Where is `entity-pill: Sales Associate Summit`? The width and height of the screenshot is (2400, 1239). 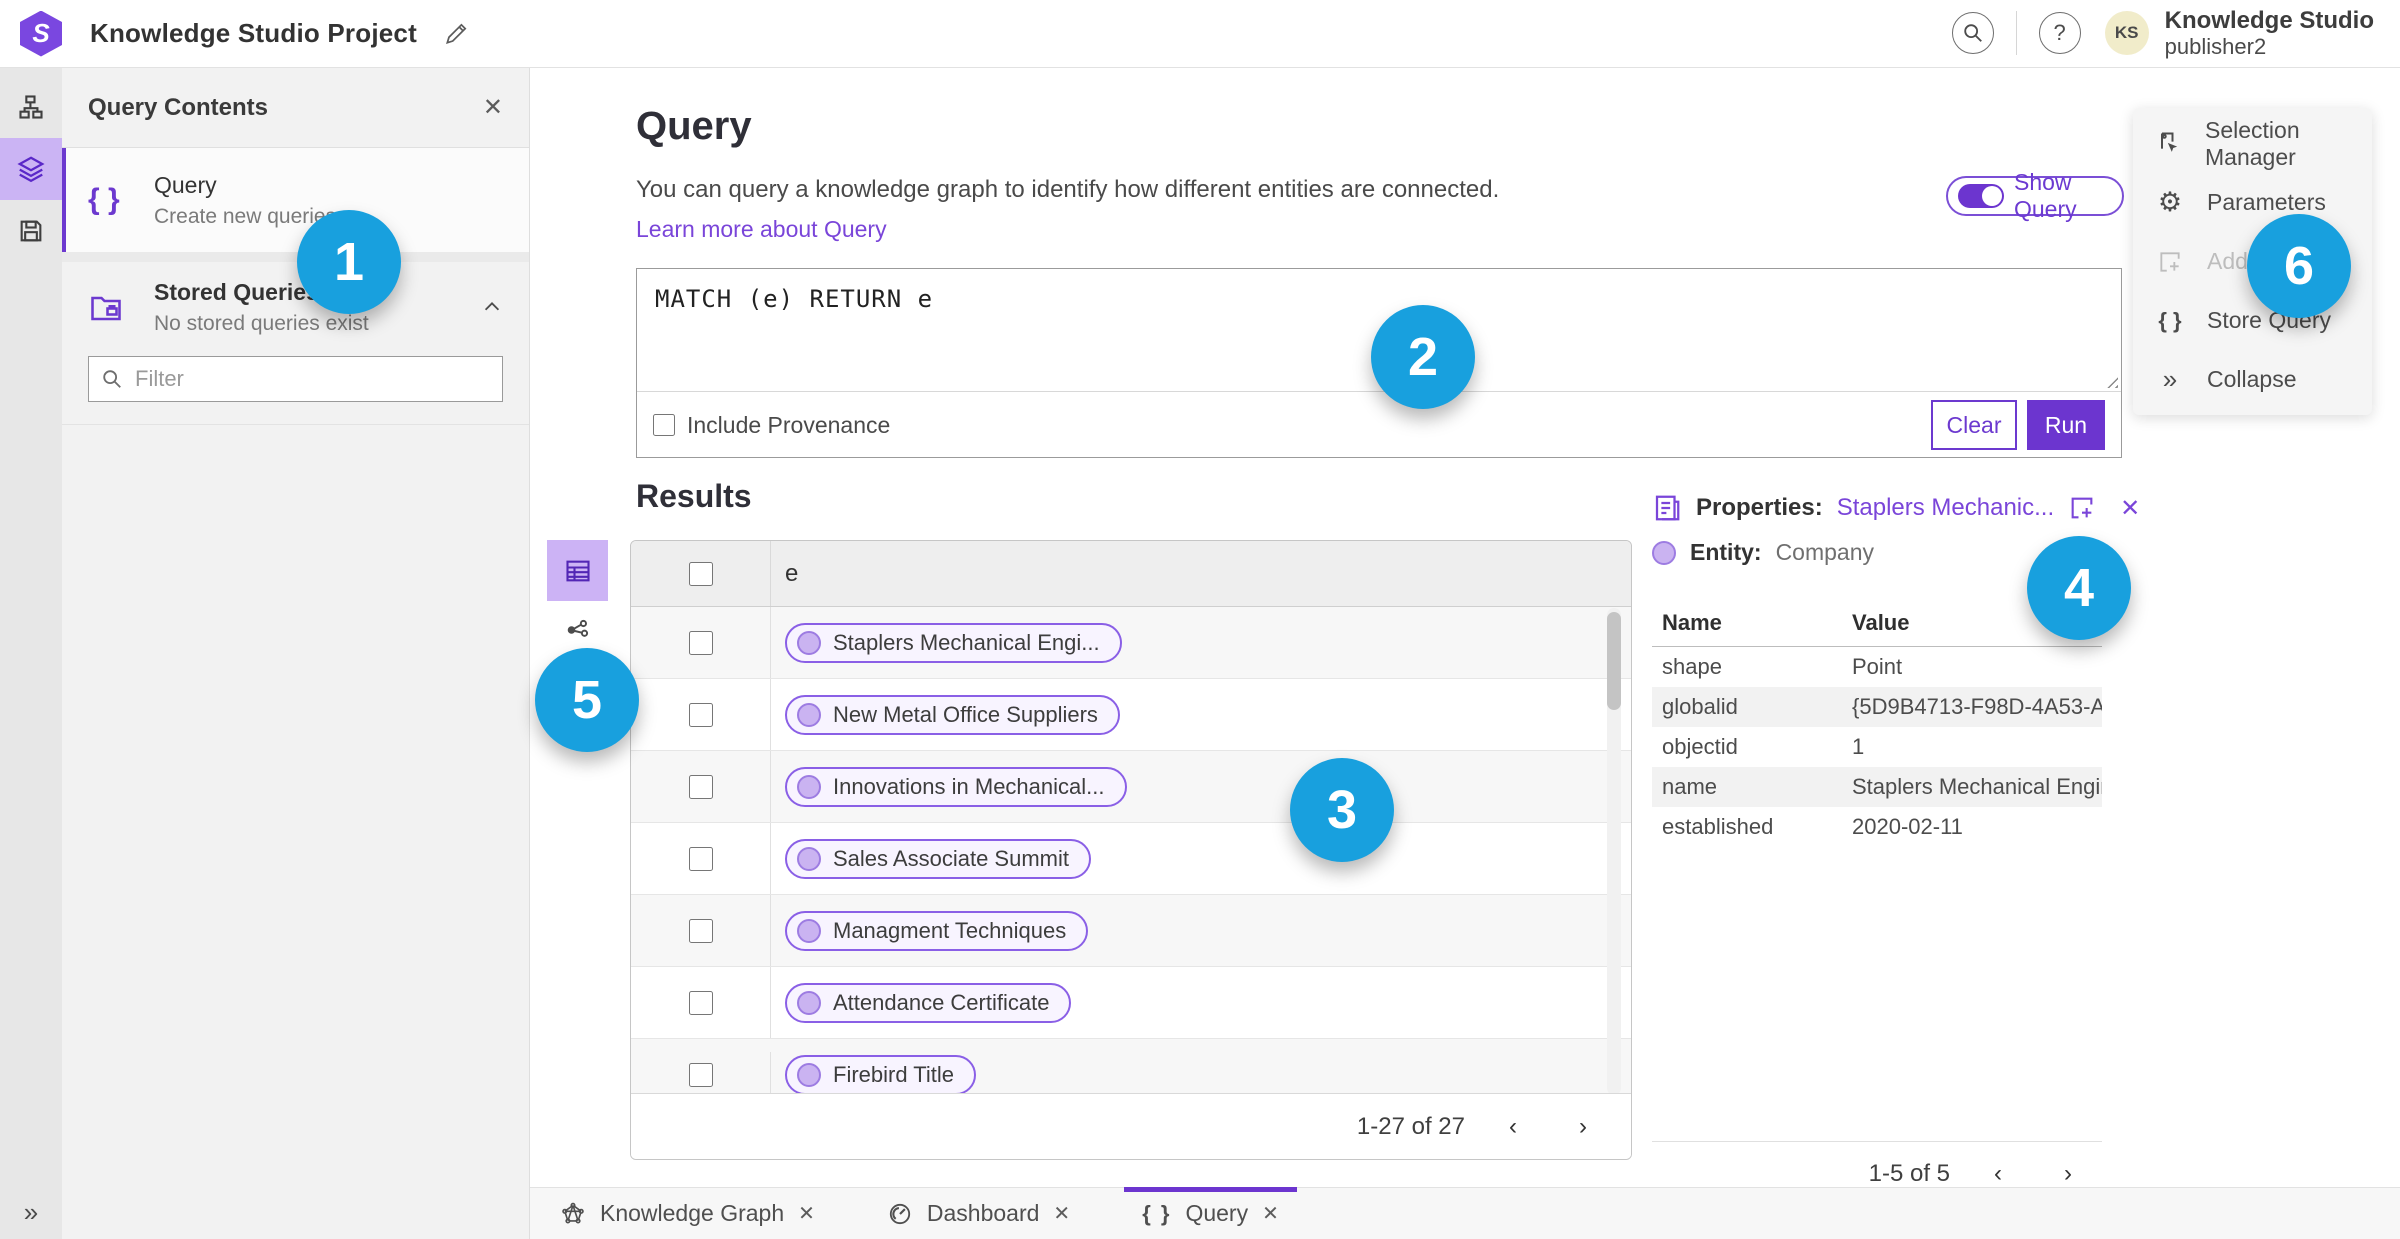 entity-pill: Sales Associate Summit is located at coordinates (938, 858).